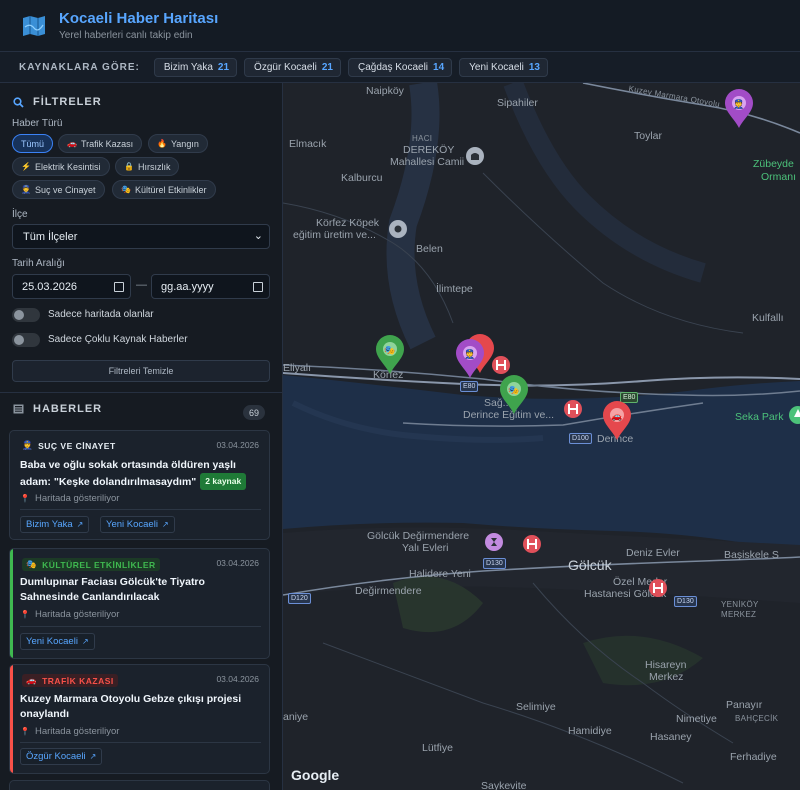  I want to click on lock-icon: 🔒, so click(129, 166).